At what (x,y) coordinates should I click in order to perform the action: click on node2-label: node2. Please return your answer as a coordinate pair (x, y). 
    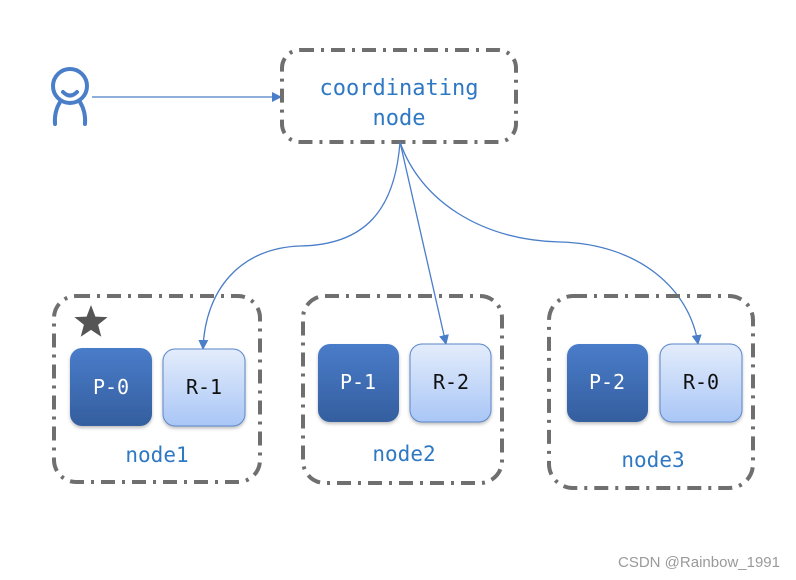
    Looking at the image, I should click on (403, 454).